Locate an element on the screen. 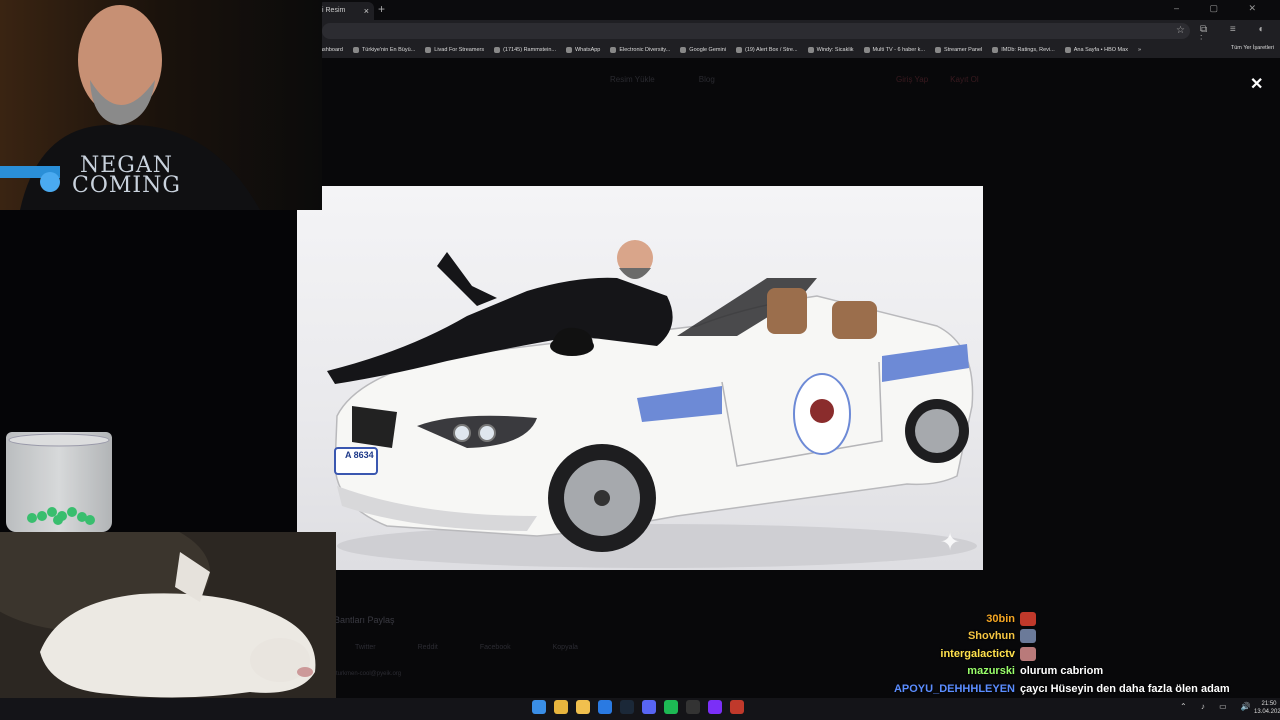 The image size is (1280, 720). chat-username: 30bin is located at coordinates (1000, 619).